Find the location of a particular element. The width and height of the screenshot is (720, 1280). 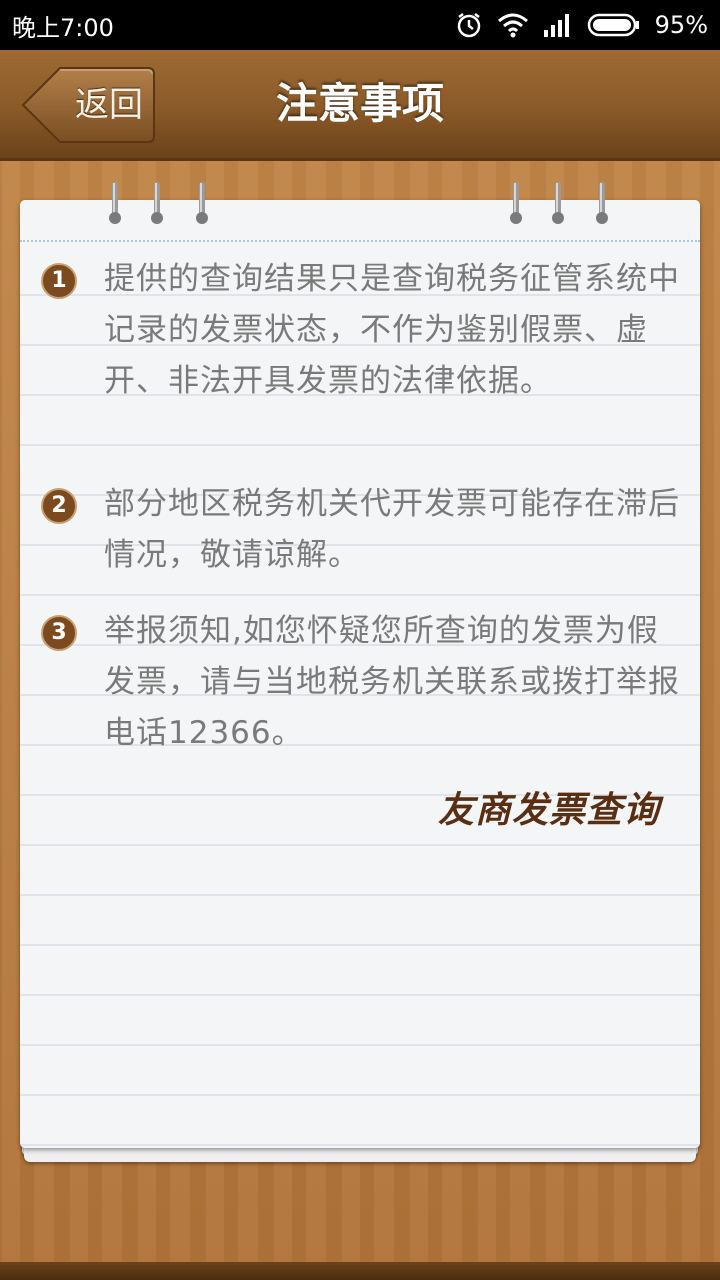

notebook-margin-line is located at coordinates (360, 241).